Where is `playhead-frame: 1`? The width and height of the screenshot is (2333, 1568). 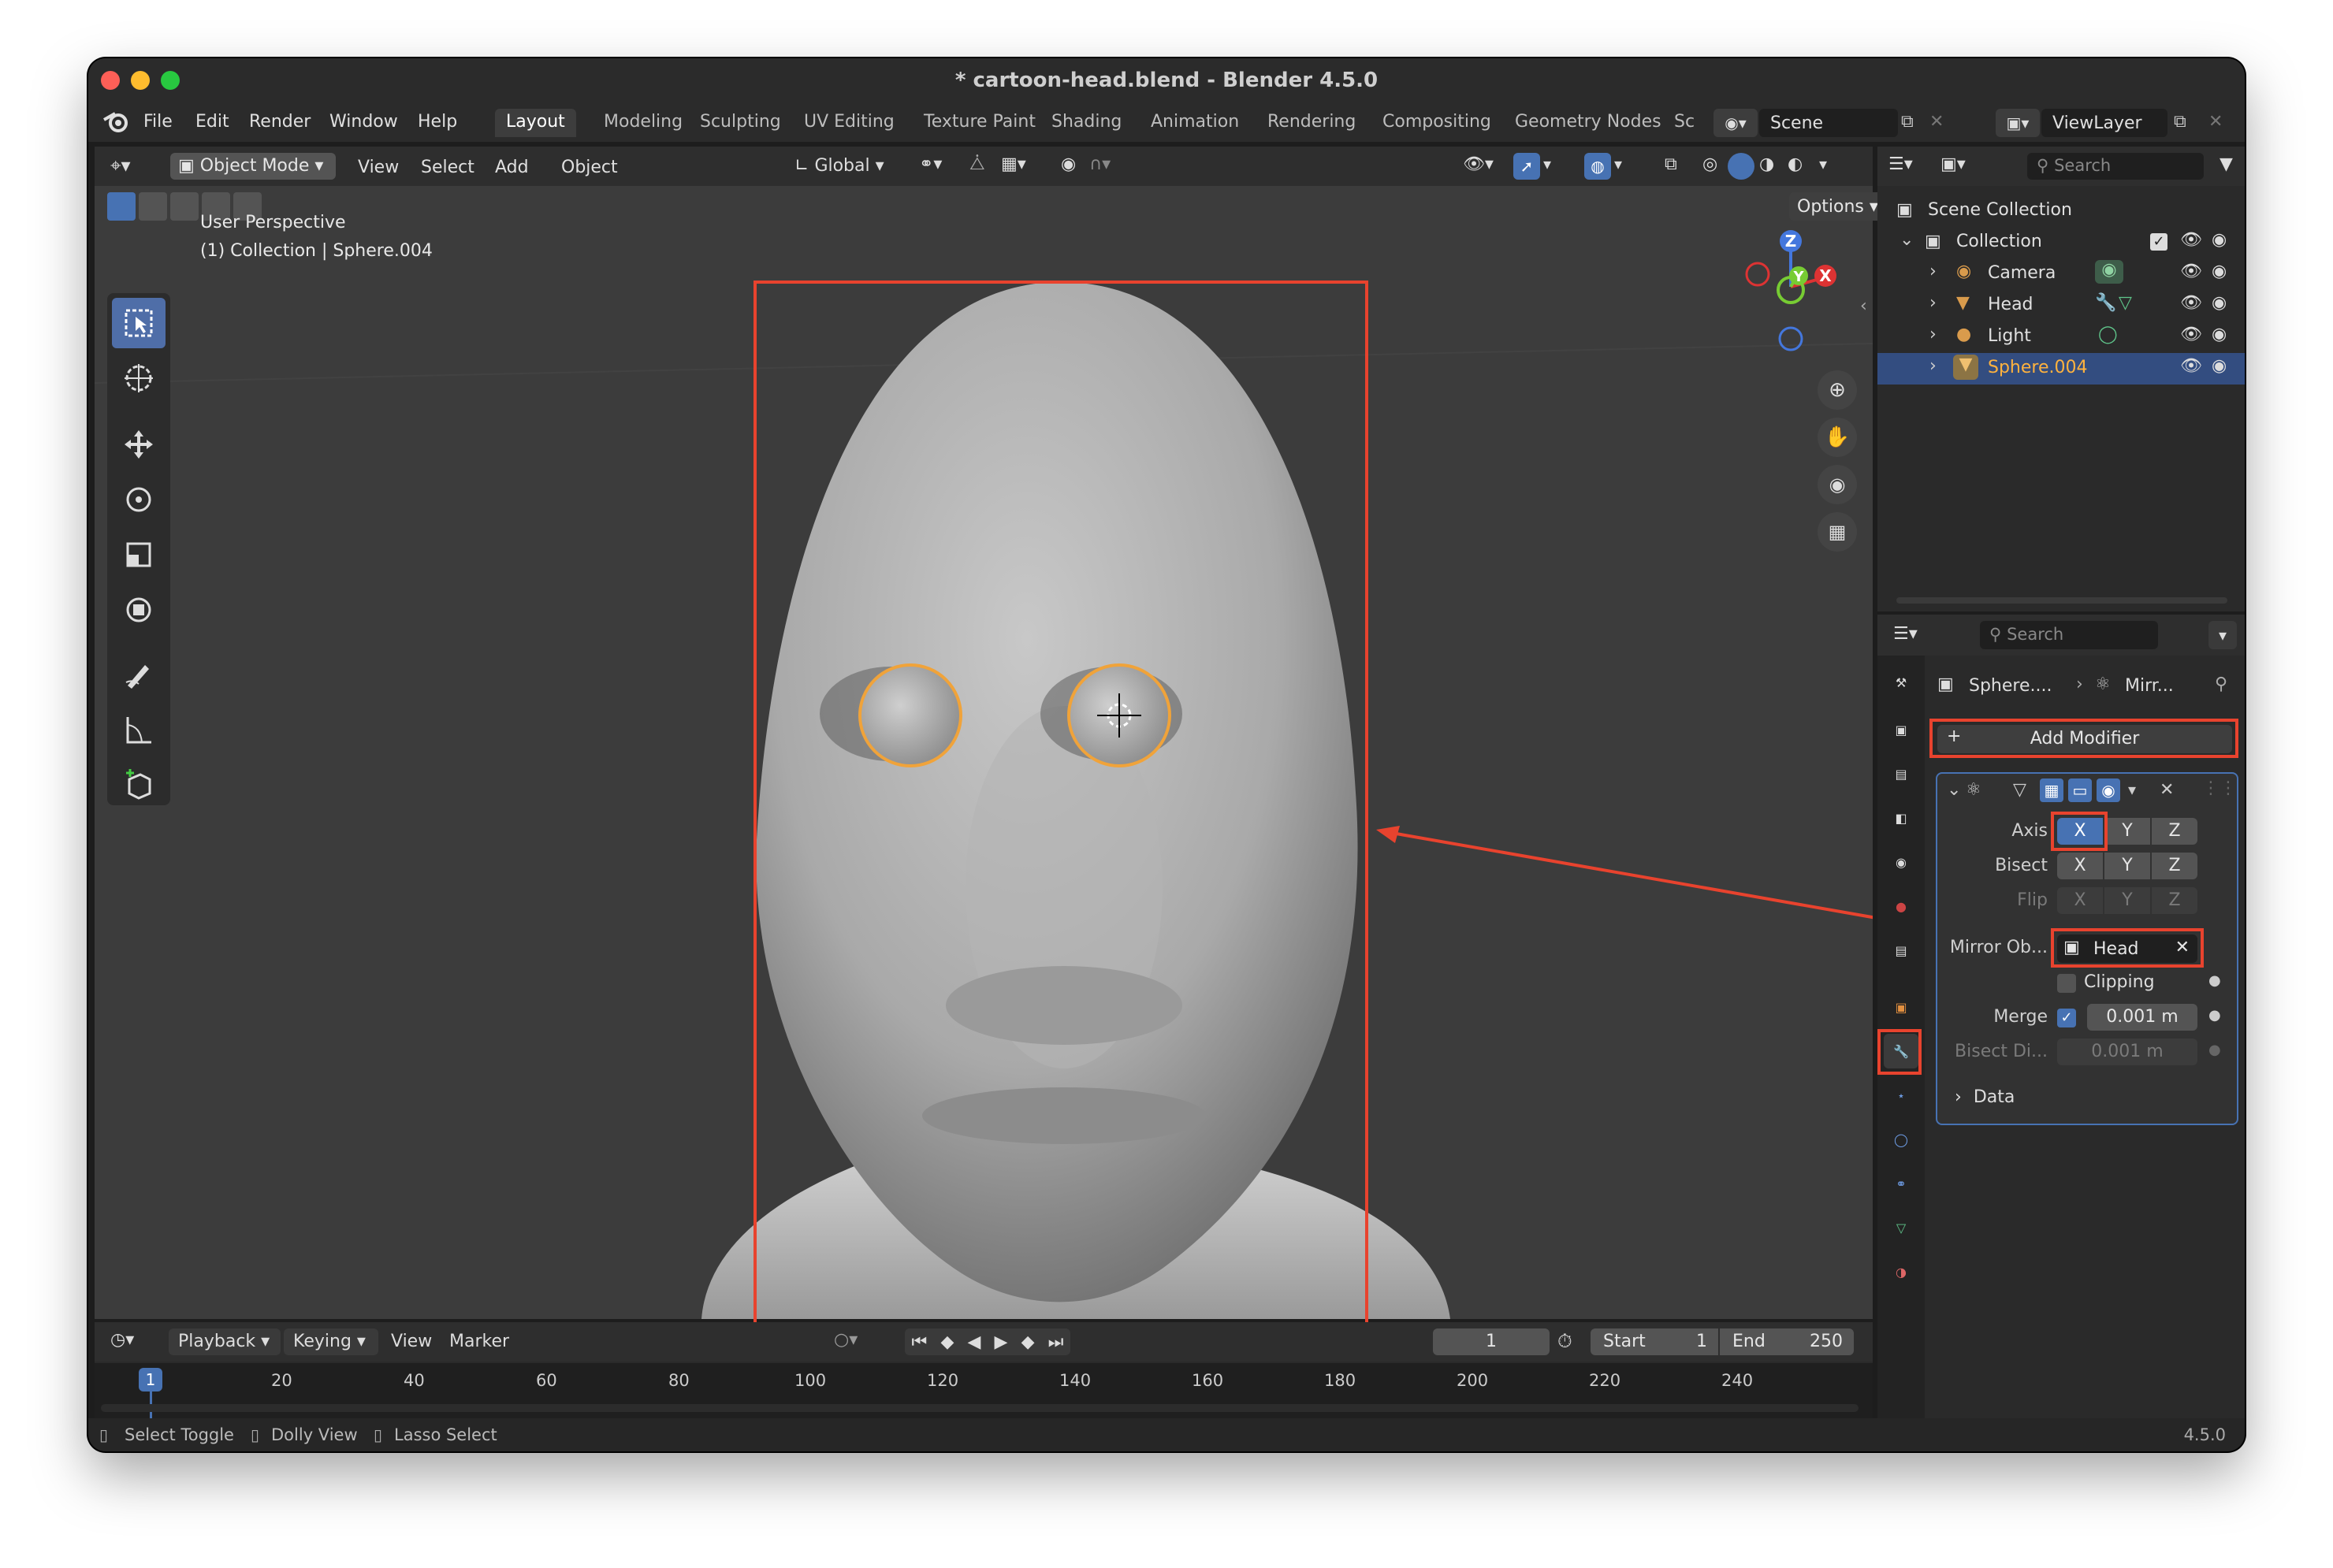
playhead-frame: 1 is located at coordinates (151, 1380).